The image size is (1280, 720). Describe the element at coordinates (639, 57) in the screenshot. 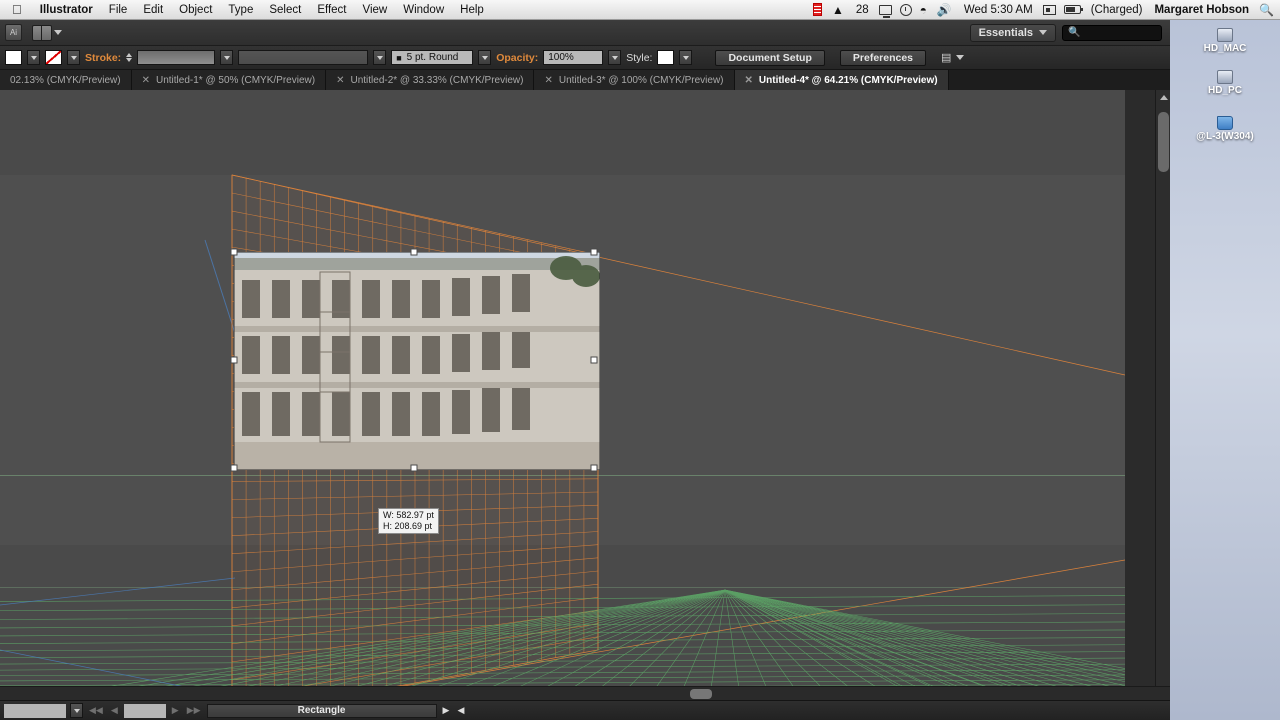

I see `style-label: Style:` at that location.